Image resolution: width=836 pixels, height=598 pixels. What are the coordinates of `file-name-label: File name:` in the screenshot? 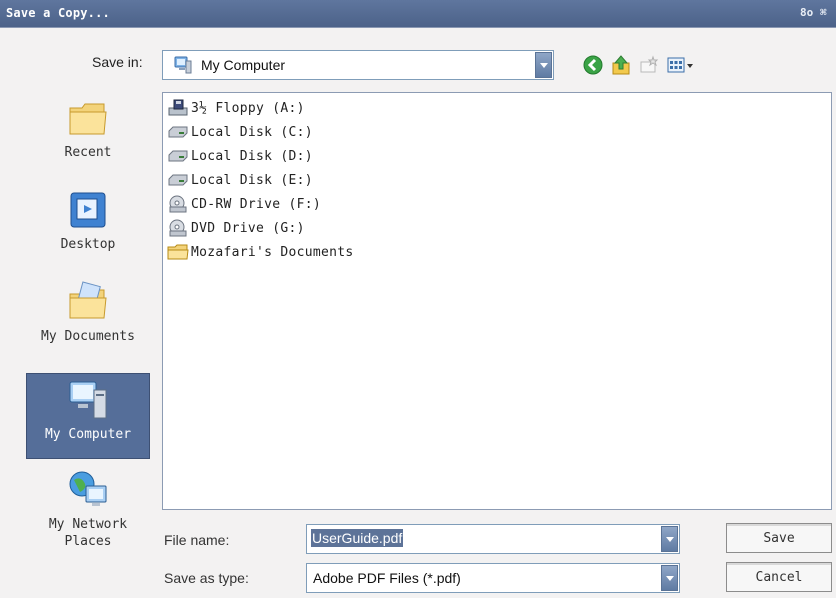 It's located at (197, 540).